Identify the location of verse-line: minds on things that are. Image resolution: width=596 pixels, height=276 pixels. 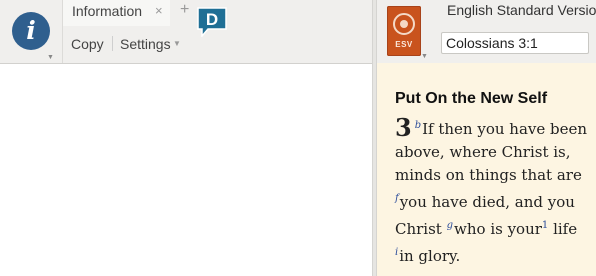
(495, 175).